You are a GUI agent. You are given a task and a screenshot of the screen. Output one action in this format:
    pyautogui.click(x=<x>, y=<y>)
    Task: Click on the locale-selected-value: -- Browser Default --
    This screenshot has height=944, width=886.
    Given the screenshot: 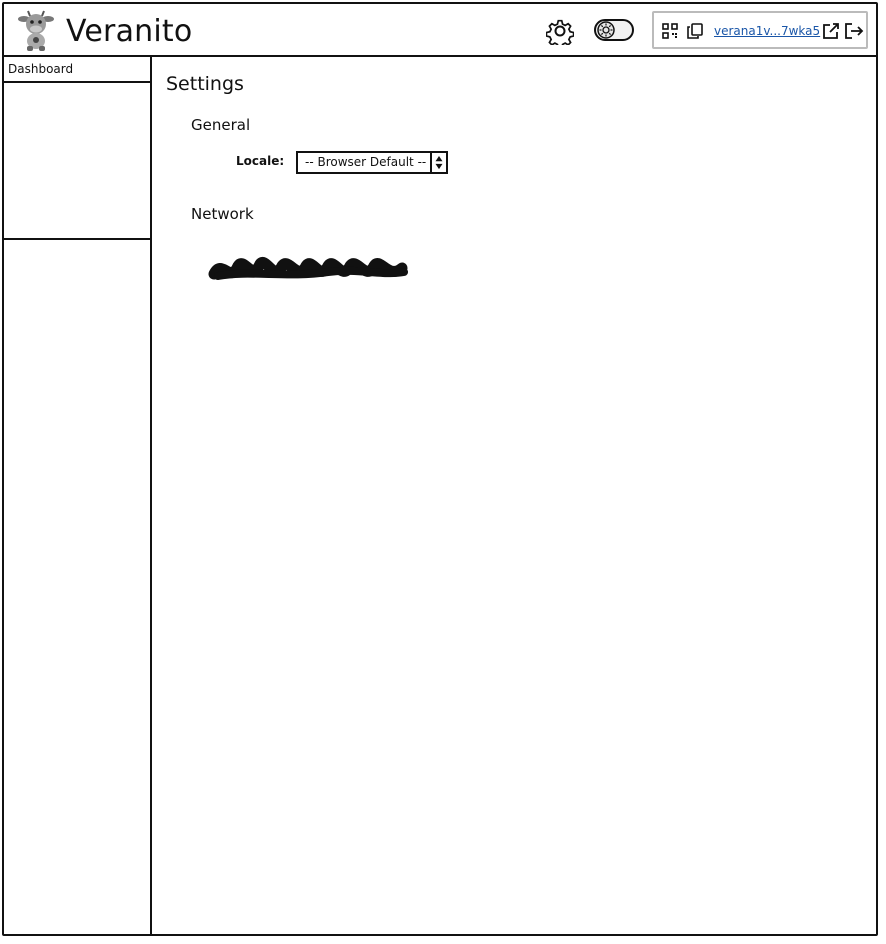 What is the action you would take?
    pyautogui.click(x=366, y=162)
    